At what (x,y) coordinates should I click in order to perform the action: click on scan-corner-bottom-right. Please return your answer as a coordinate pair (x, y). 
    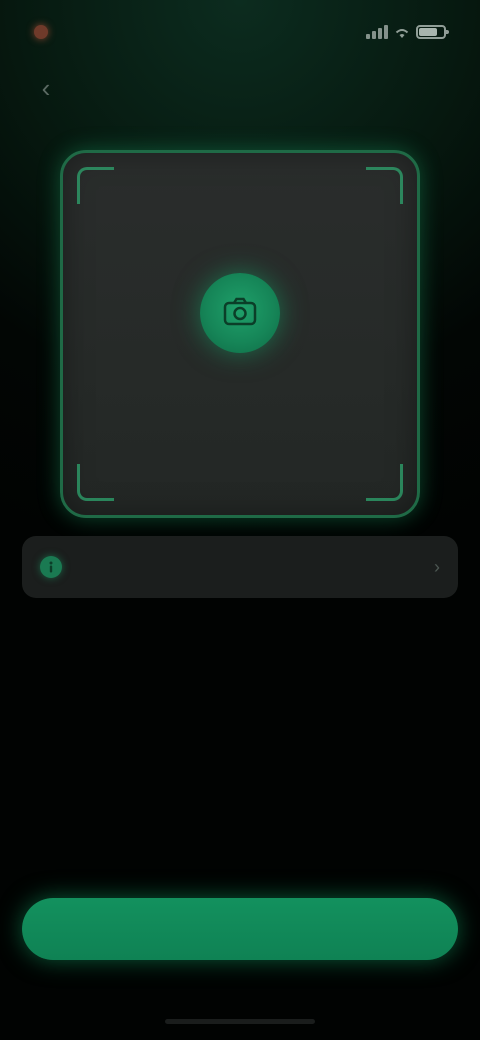
    Looking at the image, I should click on (384, 482).